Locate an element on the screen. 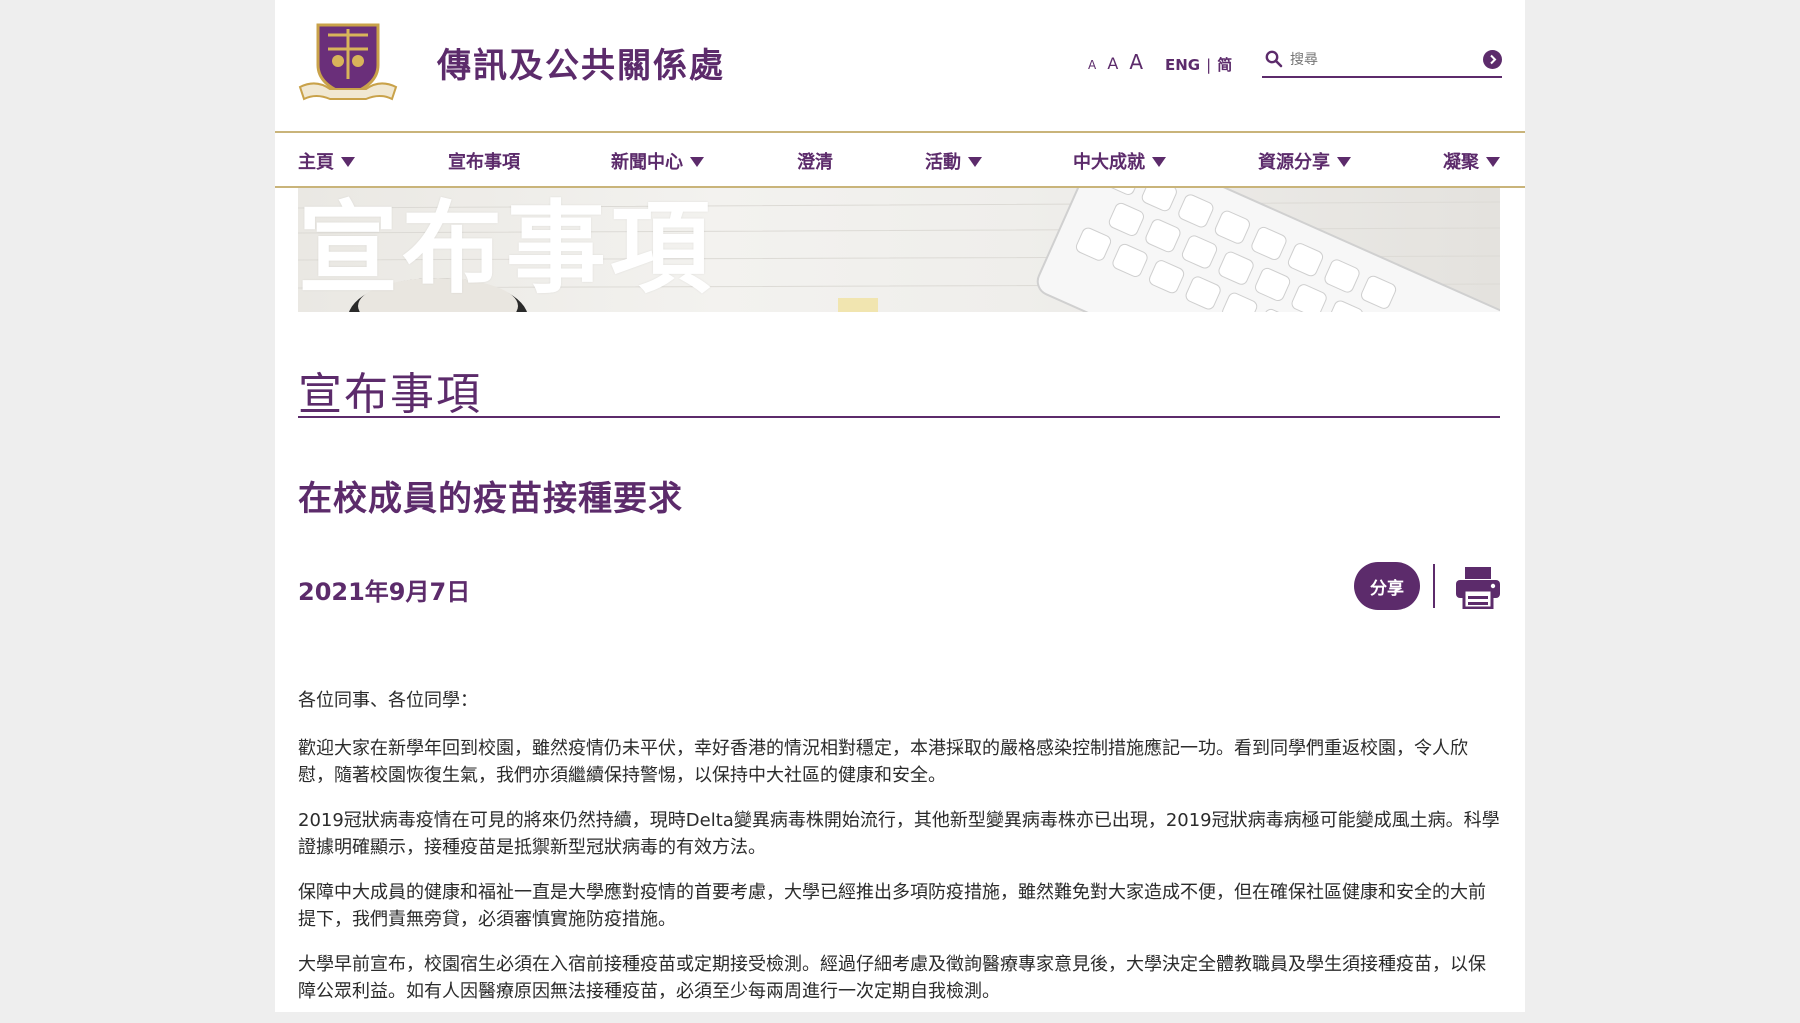 This screenshot has height=1023, width=1800. site-title: 傳訊及公共關係處 is located at coordinates (581, 62).